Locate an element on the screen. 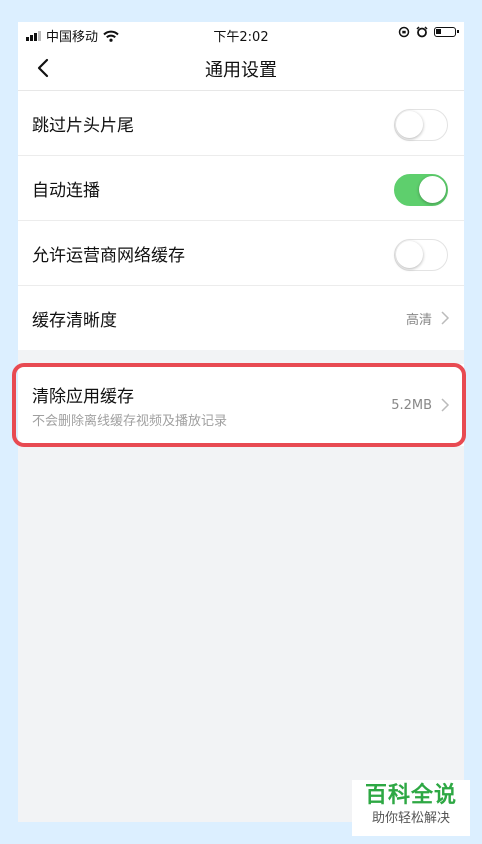 This screenshot has width=482, height=844. setting-label: 缓存清晰度 is located at coordinates (74, 320).